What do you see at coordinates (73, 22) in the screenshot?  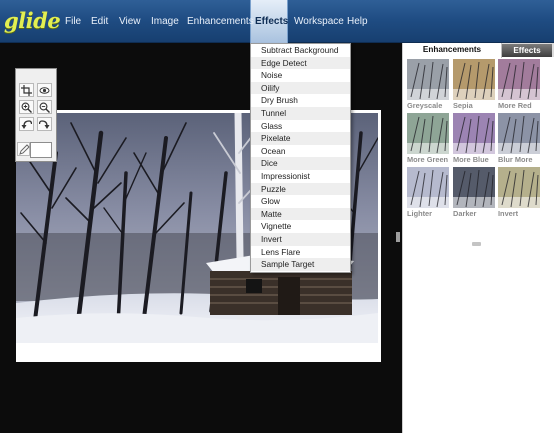 I see `menu-file: File` at bounding box center [73, 22].